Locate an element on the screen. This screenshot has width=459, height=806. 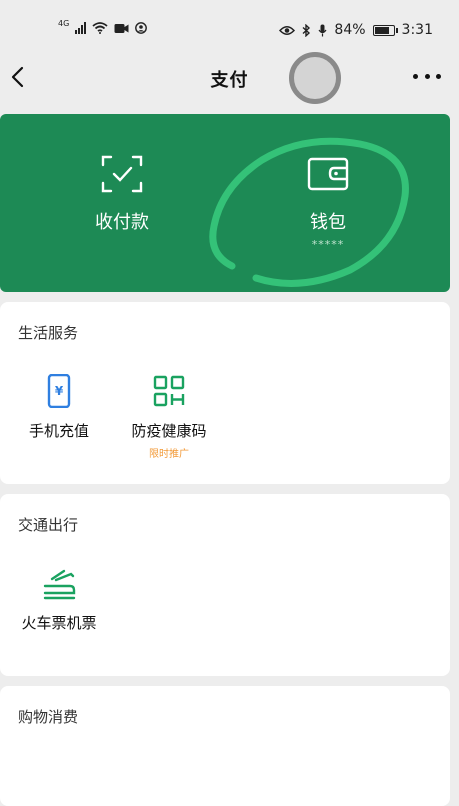
status-bar: 4G 84% 3:31 is located at coordinates (229, 25).